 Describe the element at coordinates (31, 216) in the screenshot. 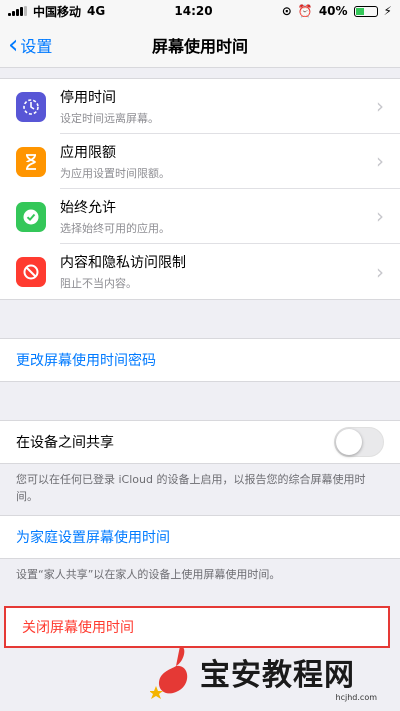

I see `checkmark-icon` at that location.